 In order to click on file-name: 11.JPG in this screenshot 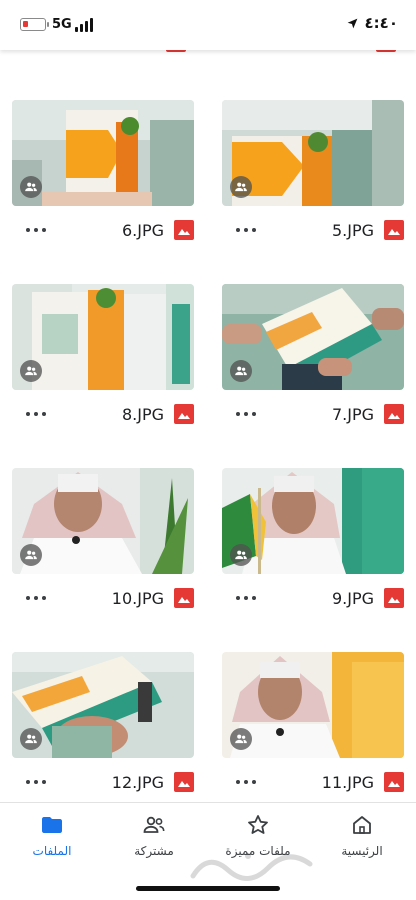, I will do `click(347, 782)`.